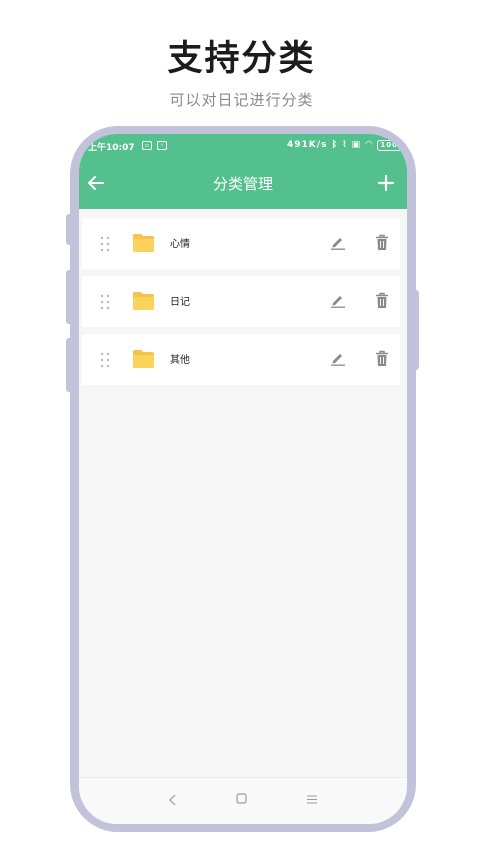 This screenshot has width=483, height=860. I want to click on category-label: 其他, so click(180, 360).